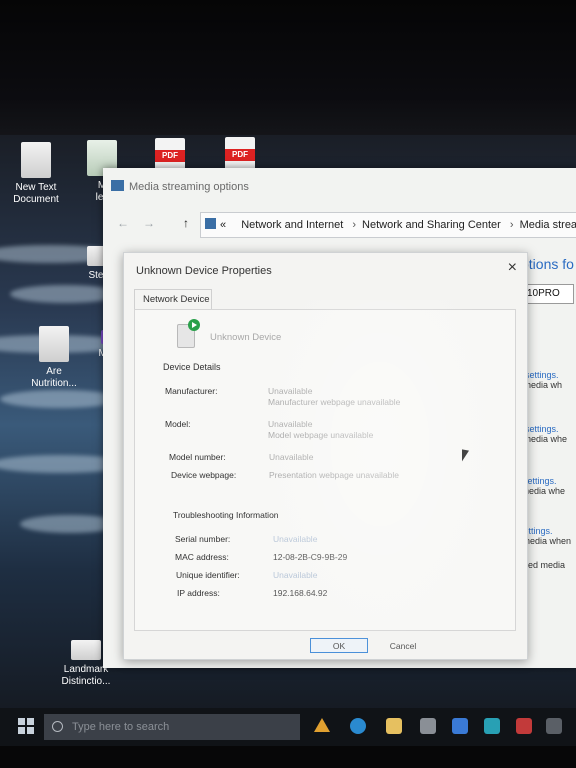  What do you see at coordinates (173, 299) in the screenshot?
I see `tab-network-device: Network Device` at bounding box center [173, 299].